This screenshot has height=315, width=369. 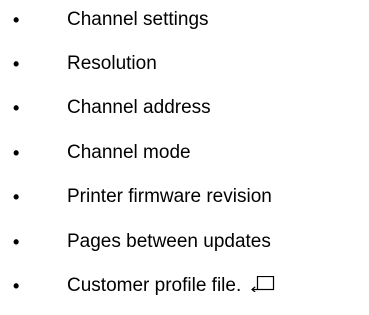 I want to click on list-item: • Pages between updates, so click(x=184, y=242).